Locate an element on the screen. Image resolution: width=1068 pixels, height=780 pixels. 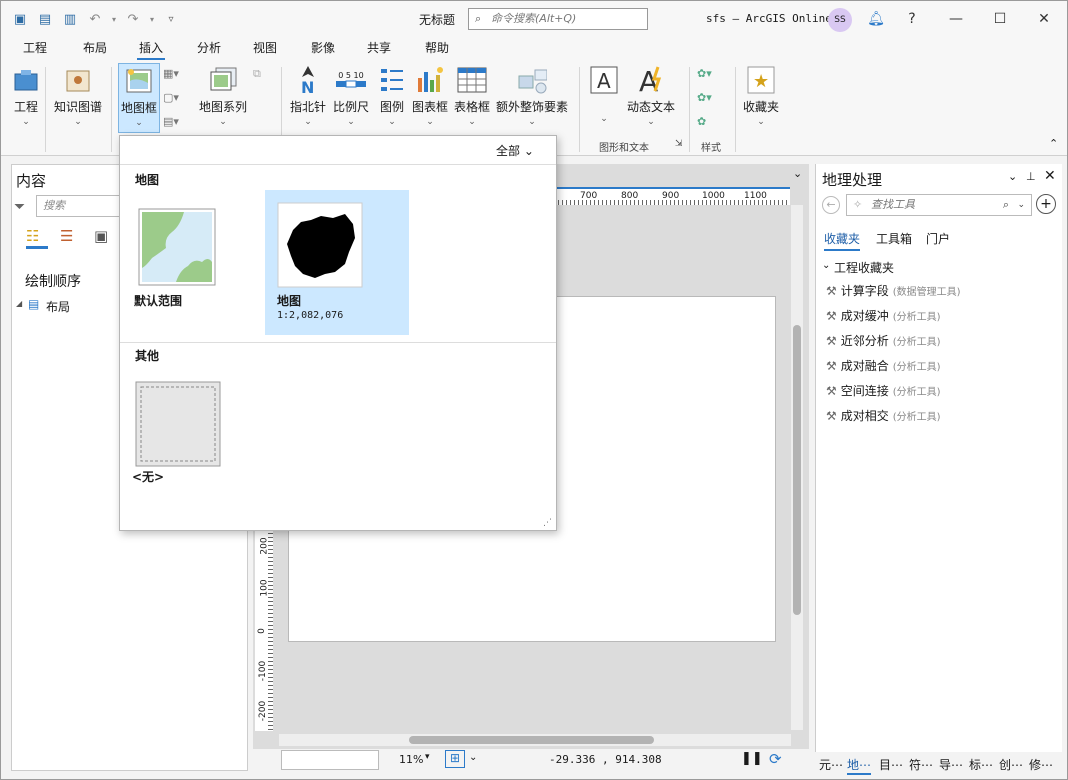
tool-item: ⚒ 空间连接 (分析工具) is located at coordinates (883, 390).